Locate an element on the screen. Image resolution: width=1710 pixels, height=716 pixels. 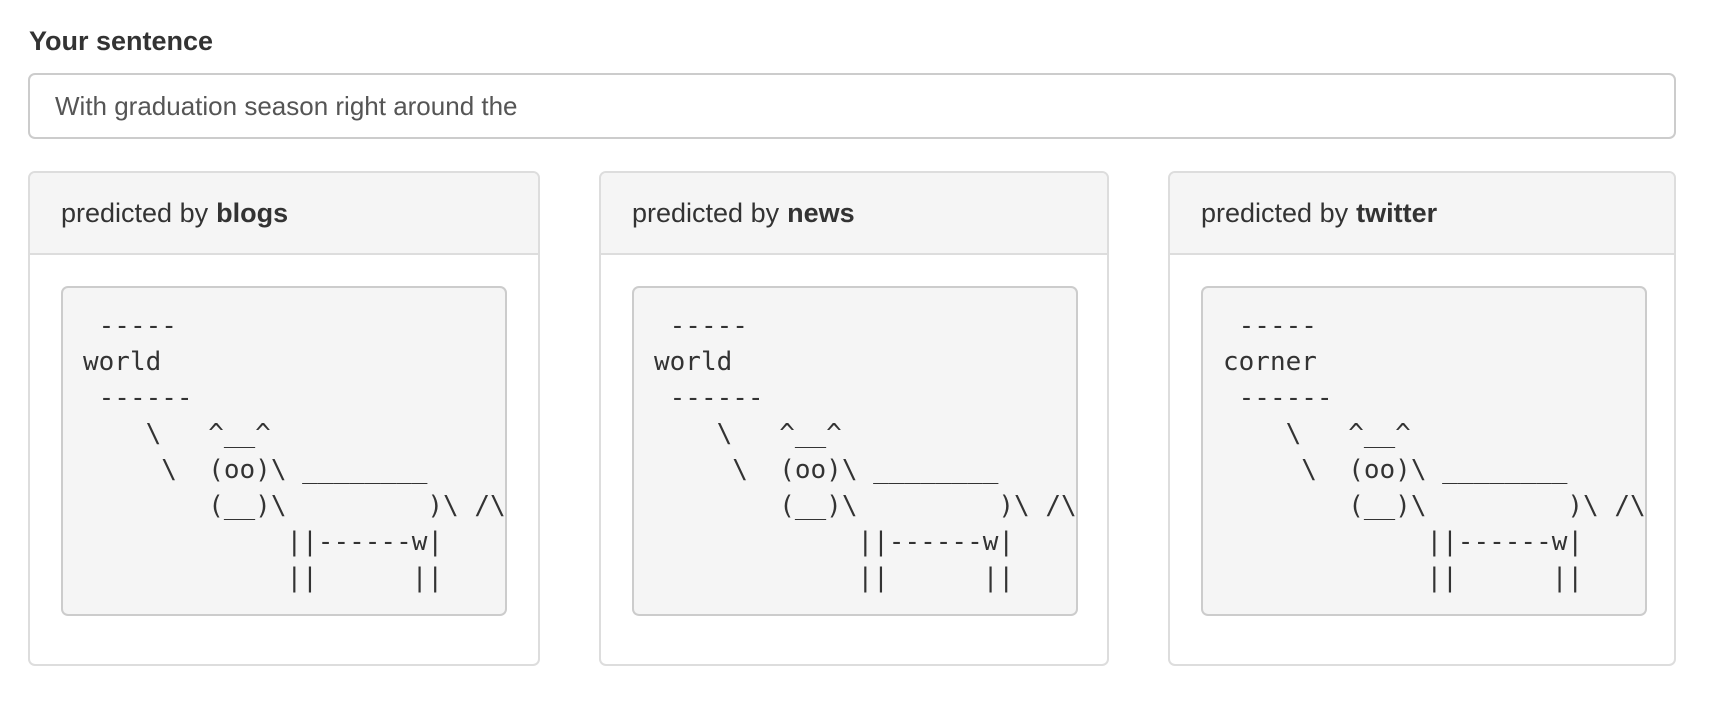
panel-heading-source: blogs is located at coordinates (252, 212).